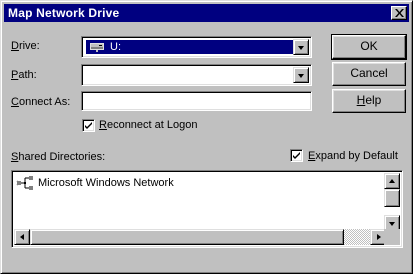 The height and width of the screenshot is (274, 413). I want to click on path-dropdown-button, so click(301, 75).